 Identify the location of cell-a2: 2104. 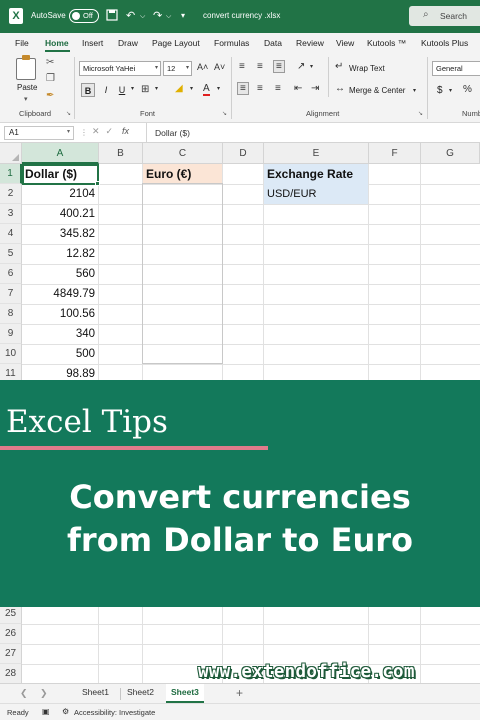
(60, 194).